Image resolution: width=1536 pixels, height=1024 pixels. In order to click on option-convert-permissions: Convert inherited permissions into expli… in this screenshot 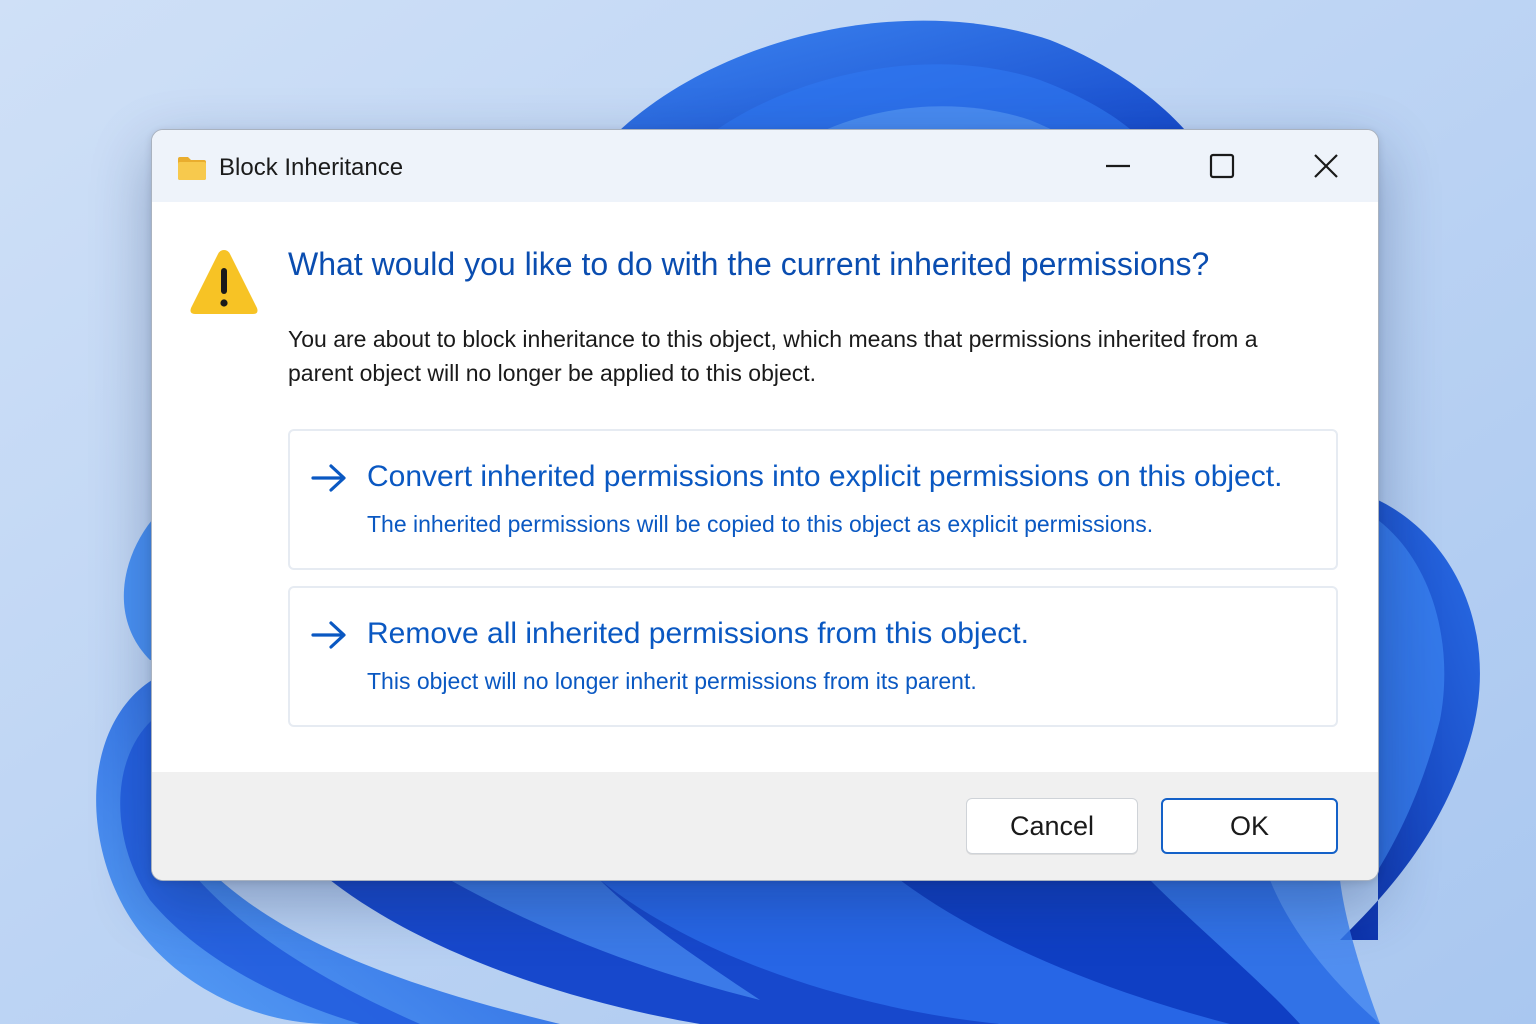, I will do `click(813, 499)`.